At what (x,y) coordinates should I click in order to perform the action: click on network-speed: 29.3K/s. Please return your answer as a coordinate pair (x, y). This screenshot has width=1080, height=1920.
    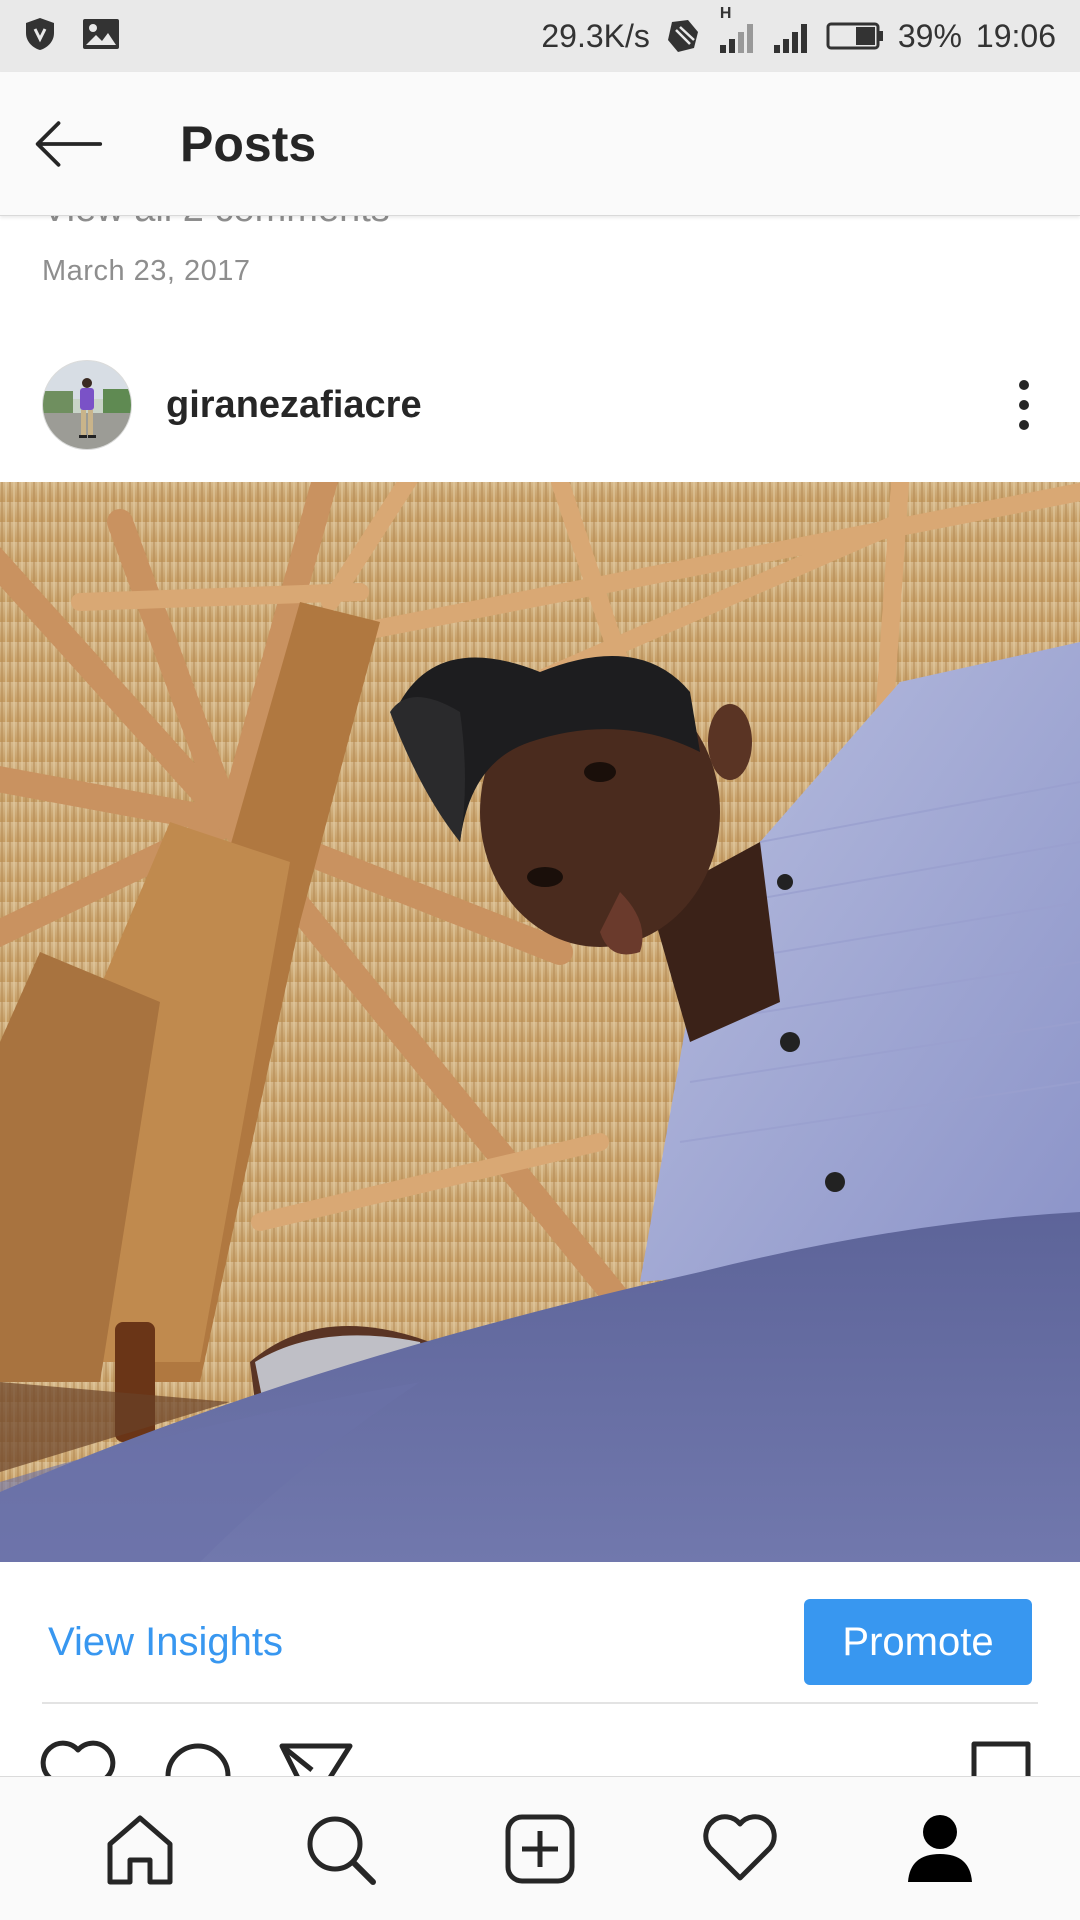
    Looking at the image, I should click on (595, 35).